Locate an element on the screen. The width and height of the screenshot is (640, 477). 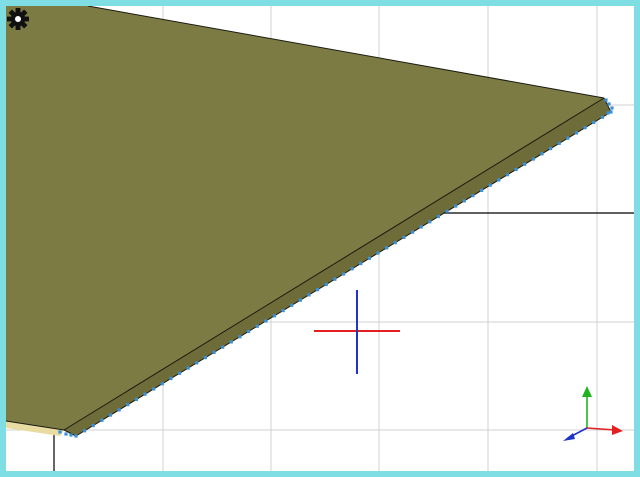
axis-triad-icon is located at coordinates (593, 413).